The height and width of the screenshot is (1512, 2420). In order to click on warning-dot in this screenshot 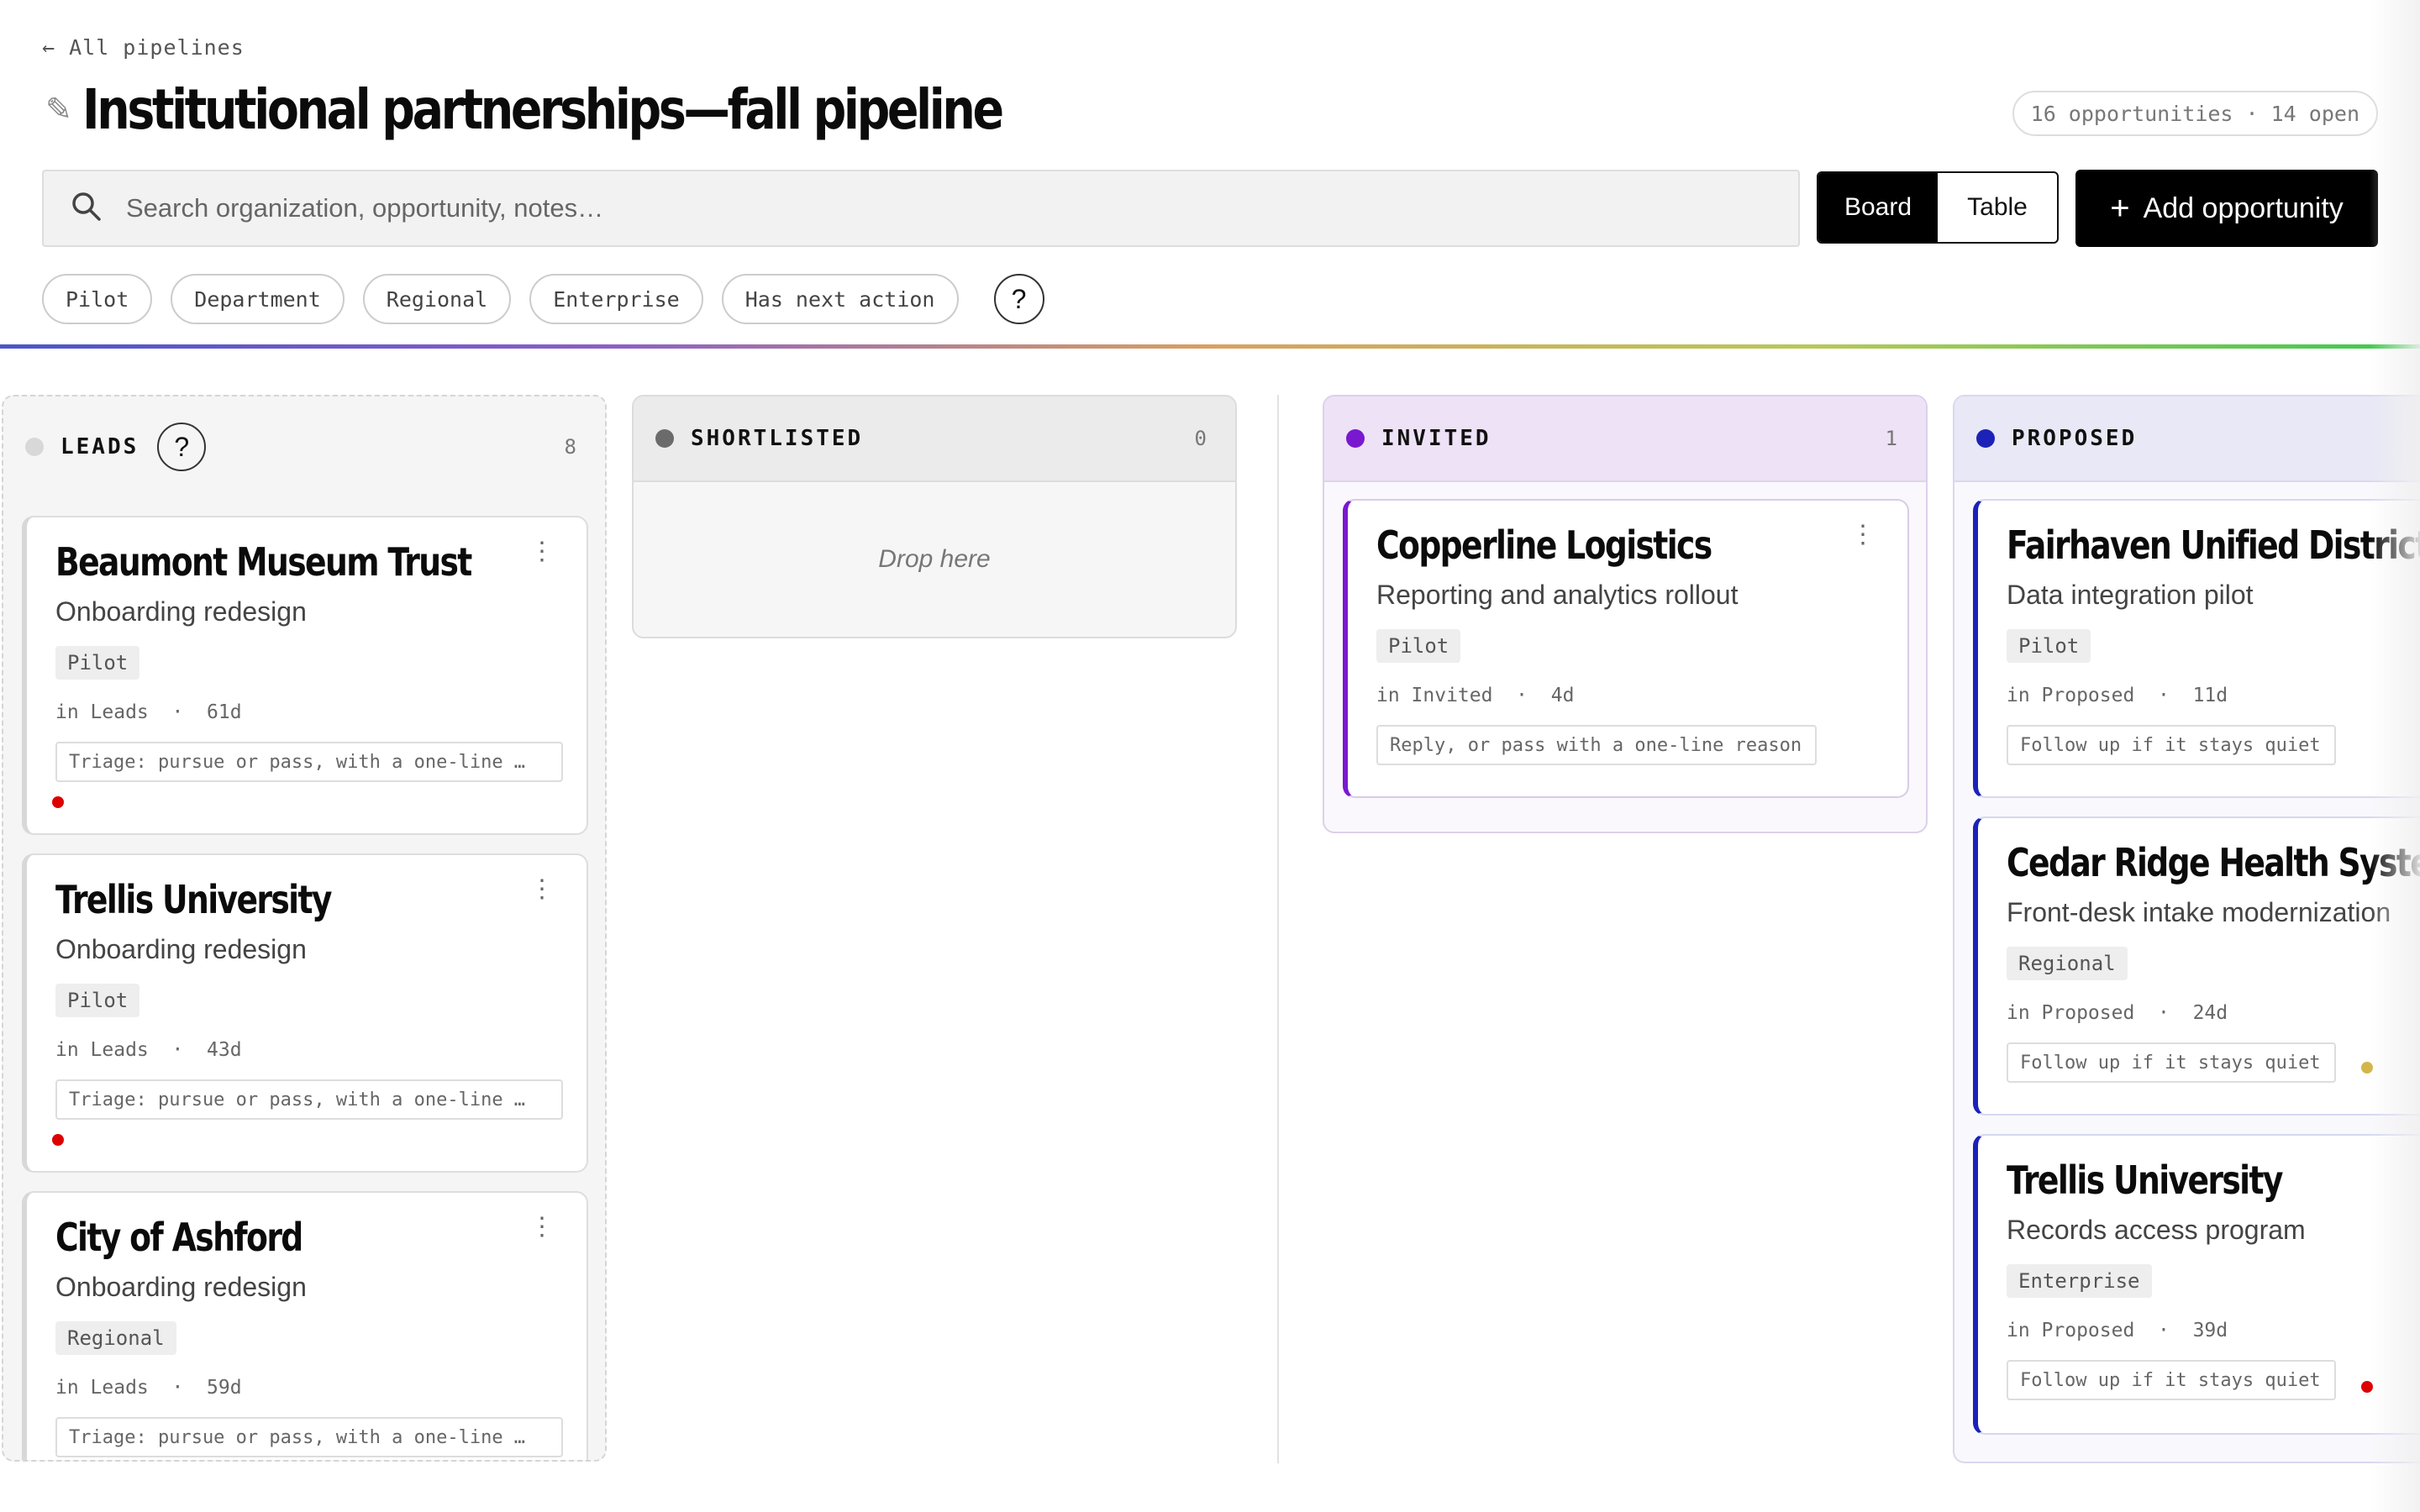, I will do `click(2367, 1068)`.